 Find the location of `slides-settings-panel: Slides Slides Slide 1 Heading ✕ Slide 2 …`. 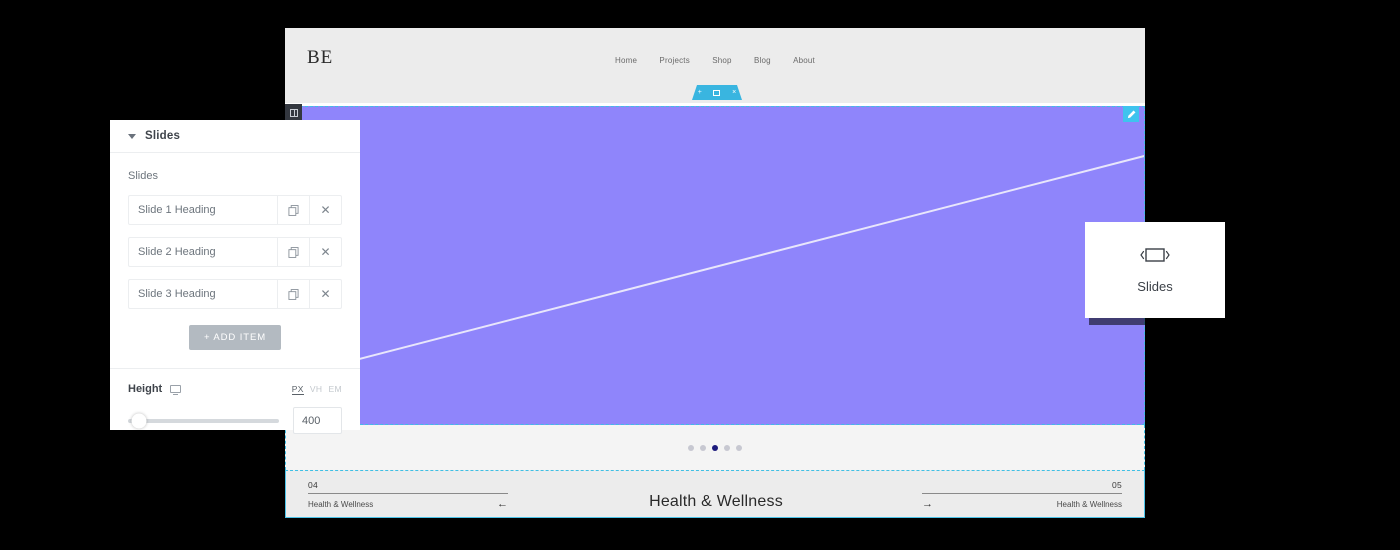

slides-settings-panel: Slides Slides Slide 1 Heading ✕ Slide 2 … is located at coordinates (235, 277).